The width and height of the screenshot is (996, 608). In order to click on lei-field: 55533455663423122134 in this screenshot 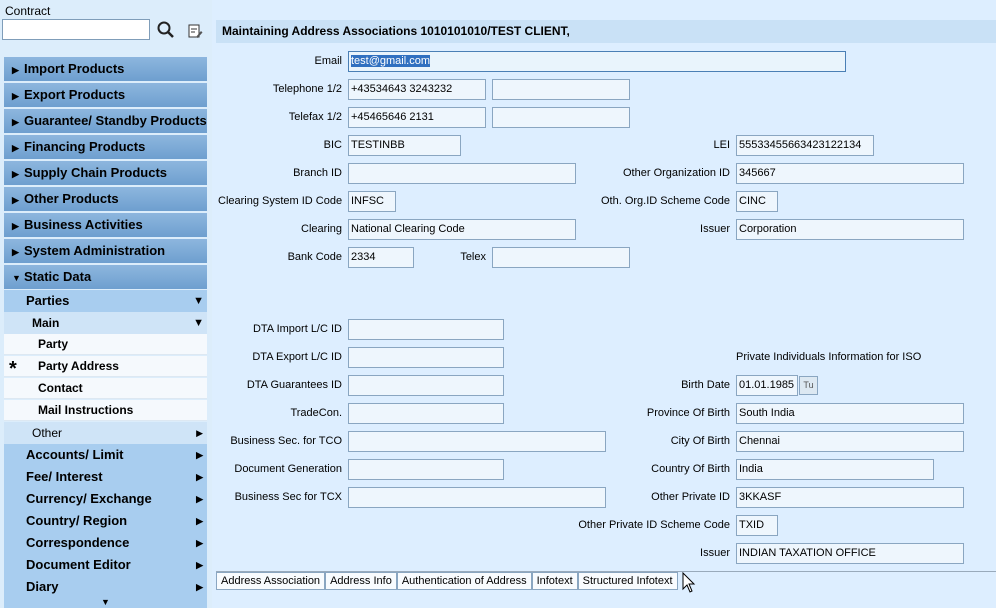, I will do `click(805, 145)`.